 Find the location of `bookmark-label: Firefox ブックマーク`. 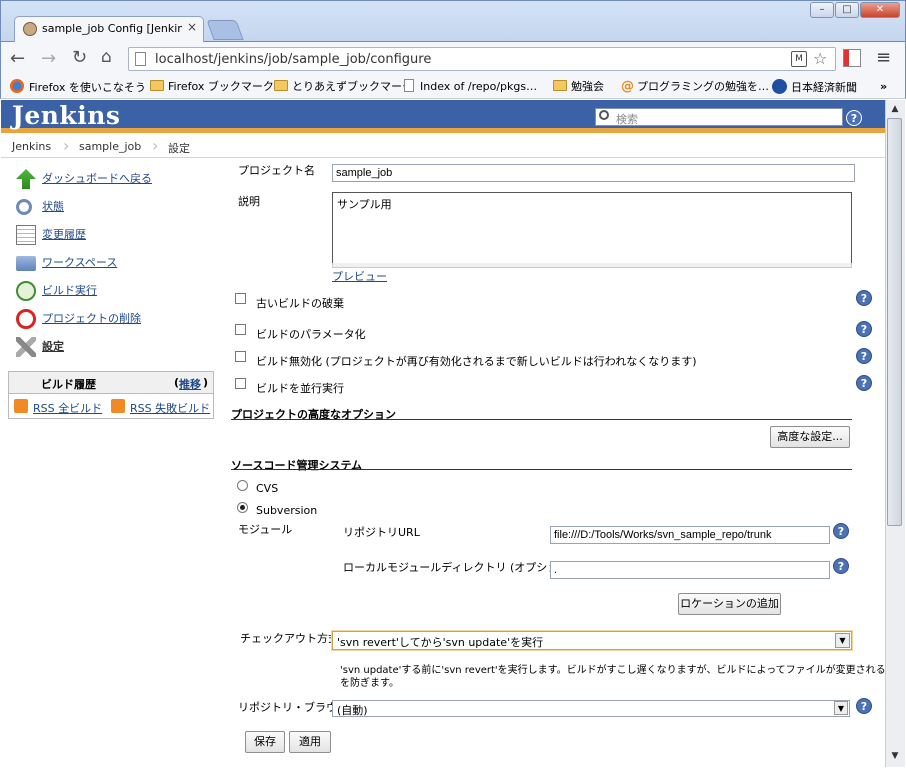

bookmark-label: Firefox ブックマーク is located at coordinates (221, 86).